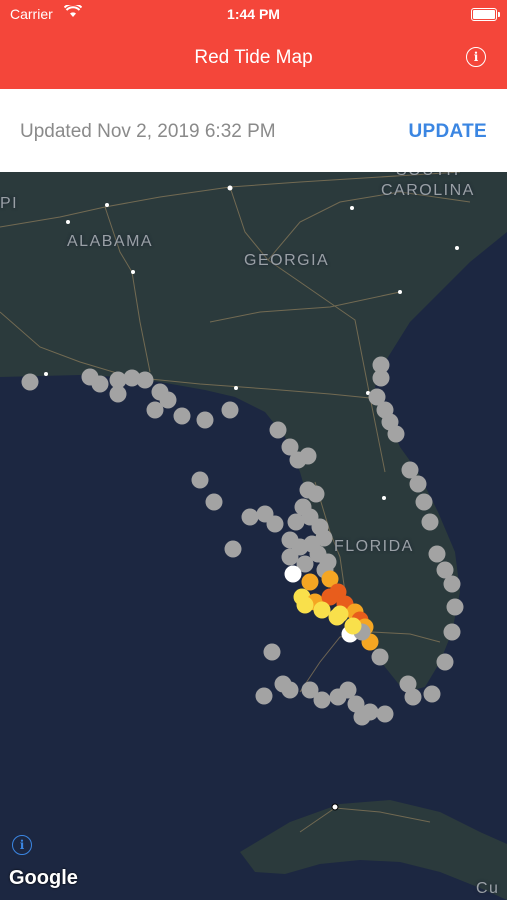 The width and height of the screenshot is (507, 900). I want to click on navigation-header: Carrier 1:44 PM Red Tide Map i, so click(253, 44).